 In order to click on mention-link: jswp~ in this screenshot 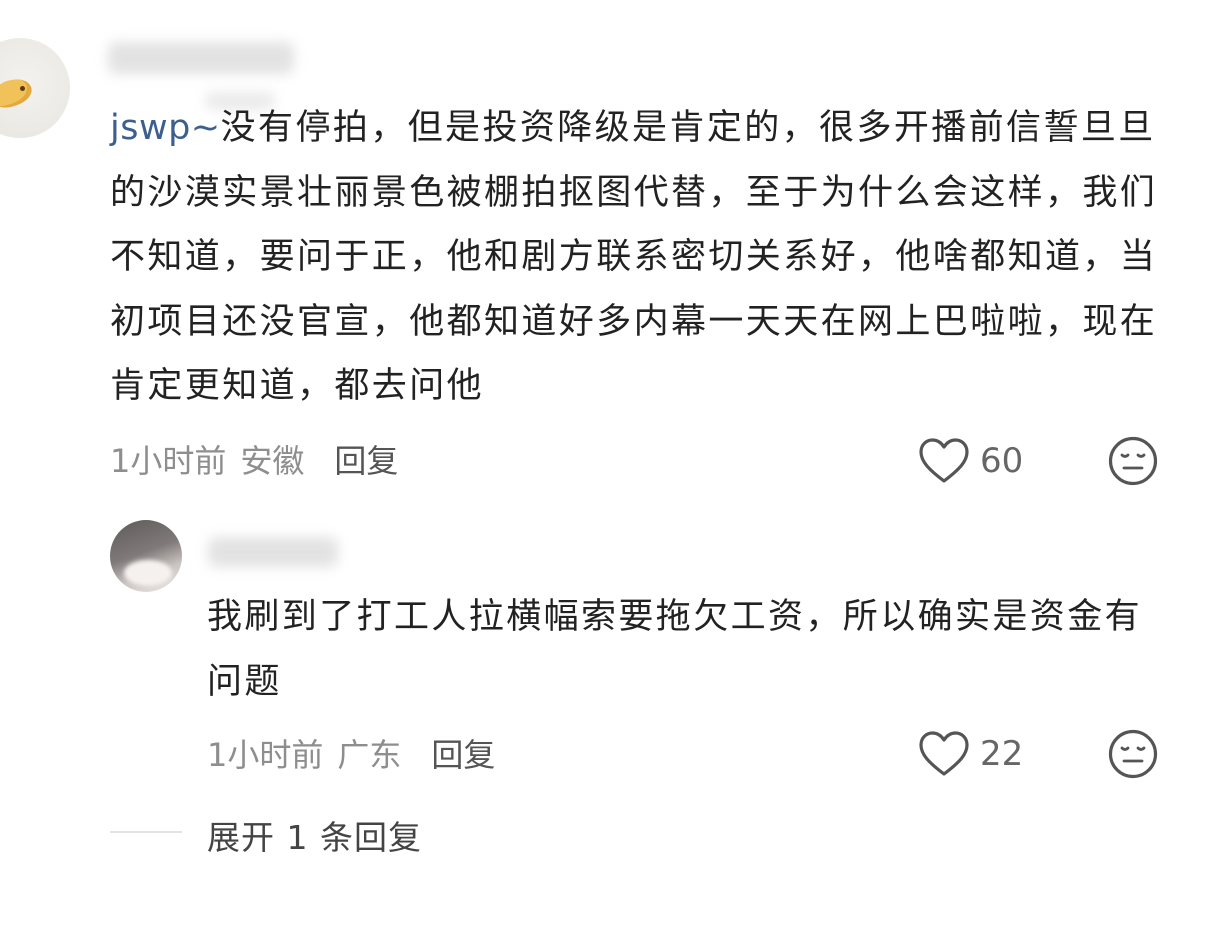, I will do `click(165, 128)`.